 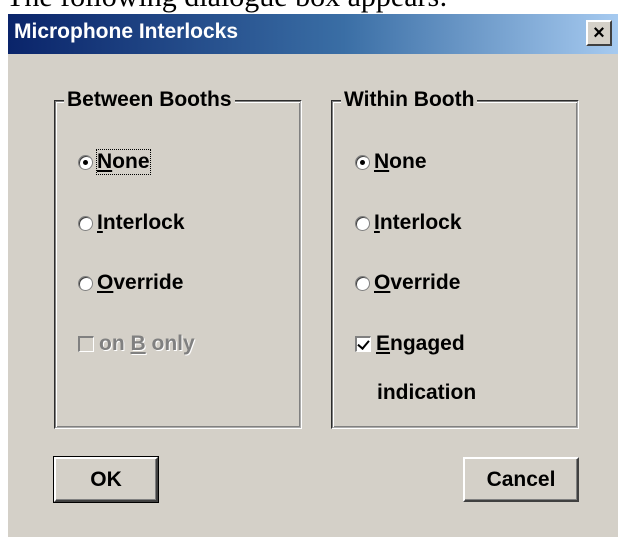 I want to click on within-interlock-radio: Interlock, so click(x=408, y=223).